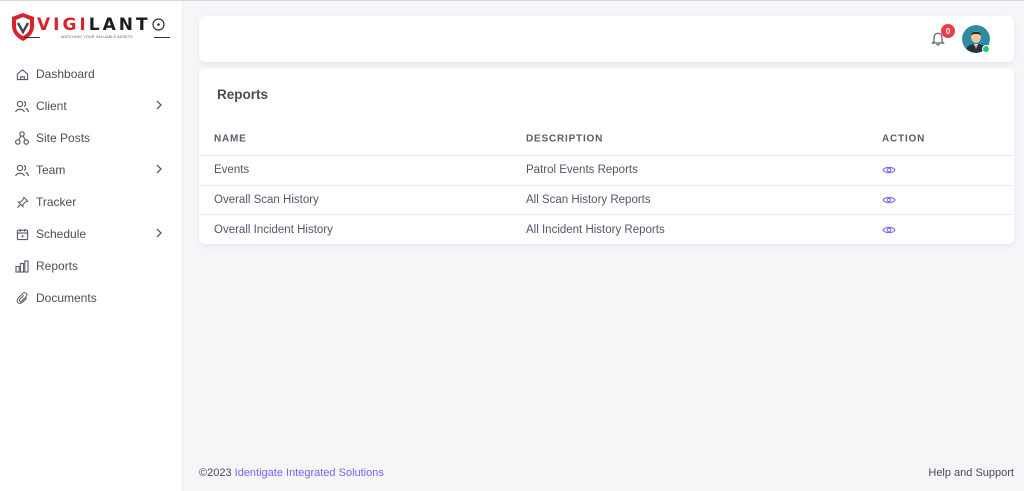 The height and width of the screenshot is (491, 1024). What do you see at coordinates (97, 37) in the screenshot?
I see `brand-tagline: WATCHING YOUR VALUABLE ASSETS` at bounding box center [97, 37].